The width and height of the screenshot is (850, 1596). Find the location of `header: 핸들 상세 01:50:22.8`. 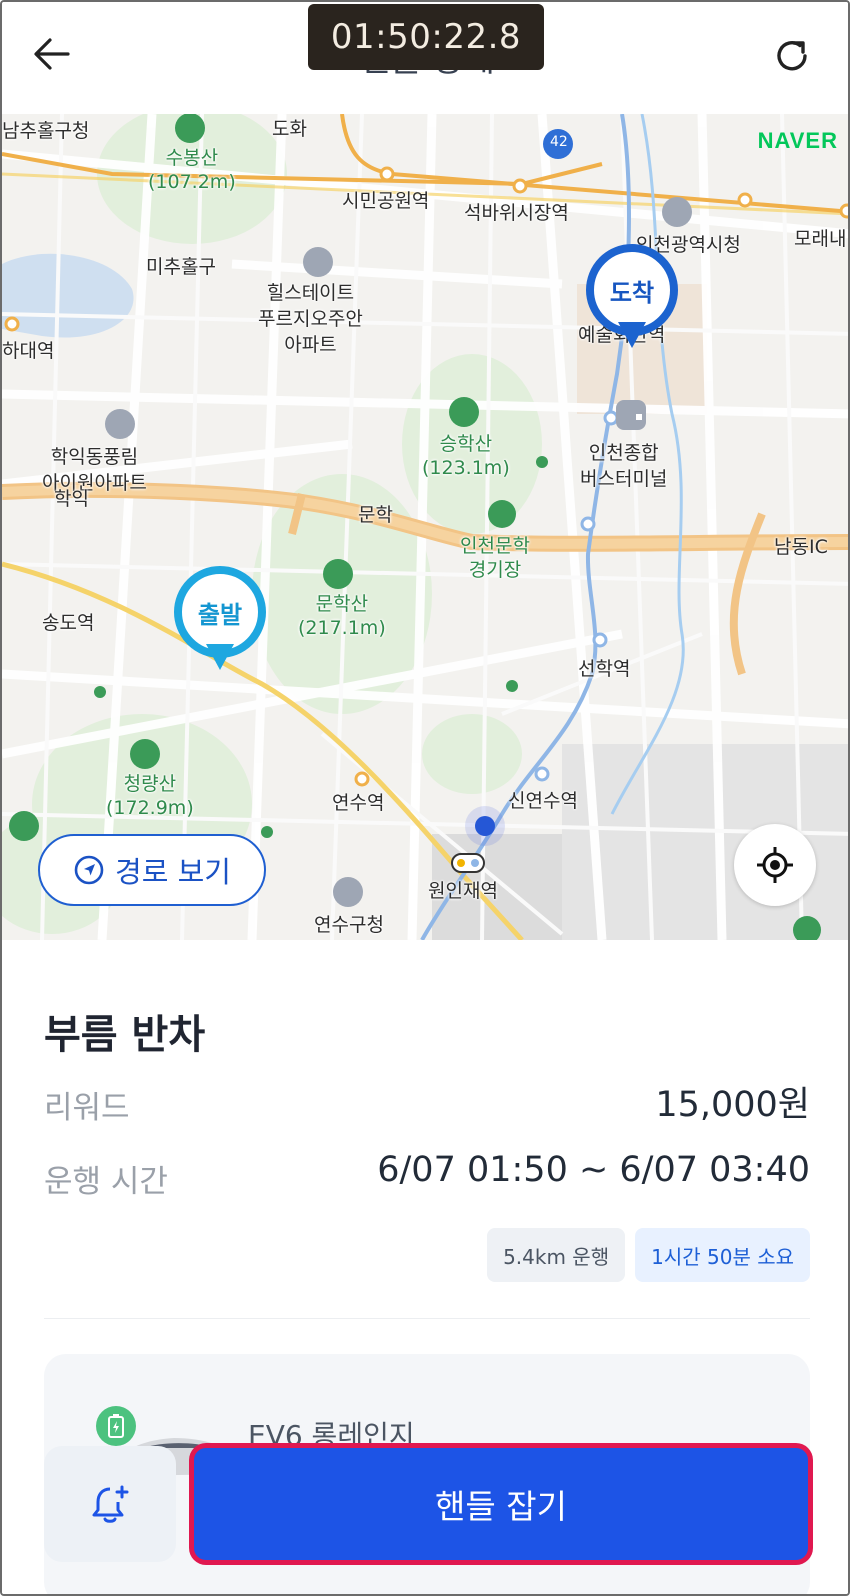

header: 핸들 상세 01:50:22.8 is located at coordinates (425, 58).